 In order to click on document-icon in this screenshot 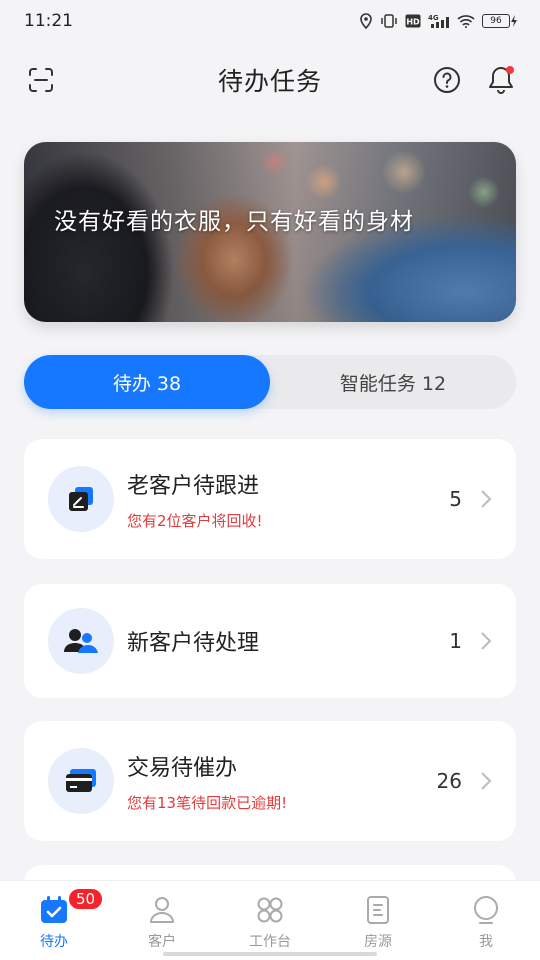, I will do `click(378, 910)`.